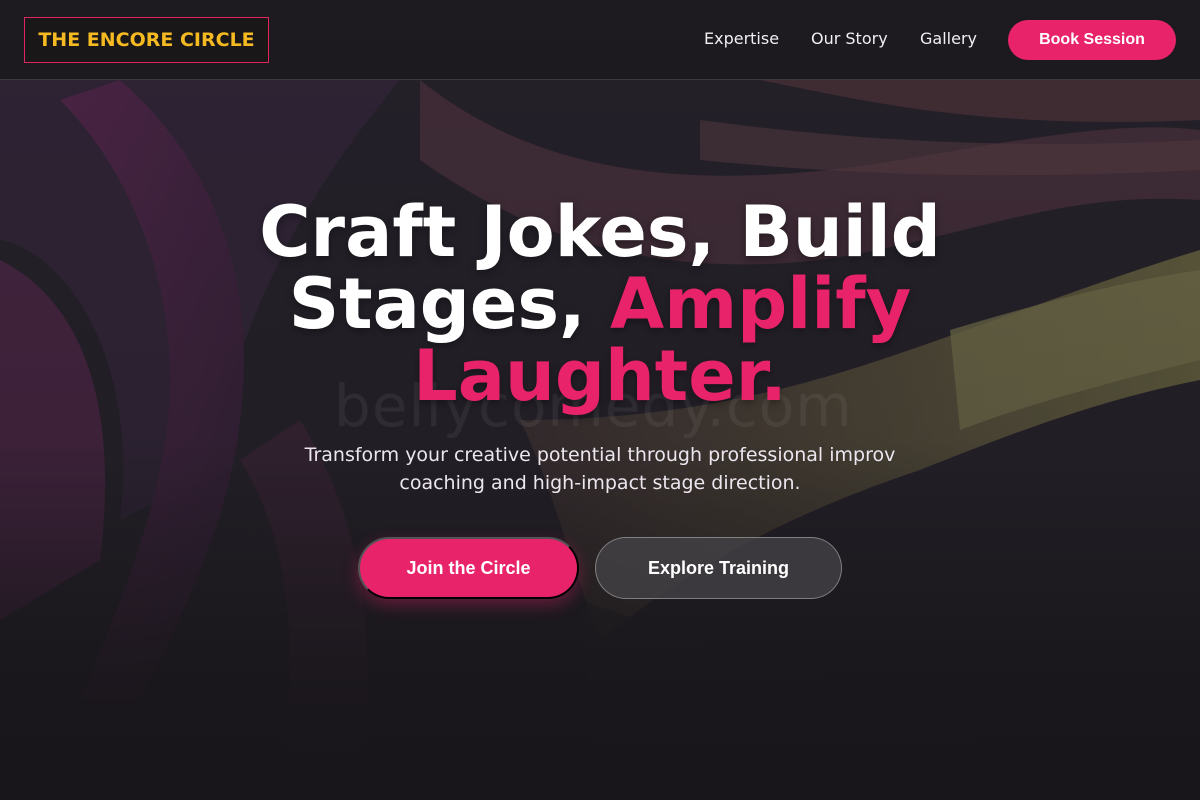  What do you see at coordinates (718, 568) in the screenshot?
I see `explore-training-button: Explore Training` at bounding box center [718, 568].